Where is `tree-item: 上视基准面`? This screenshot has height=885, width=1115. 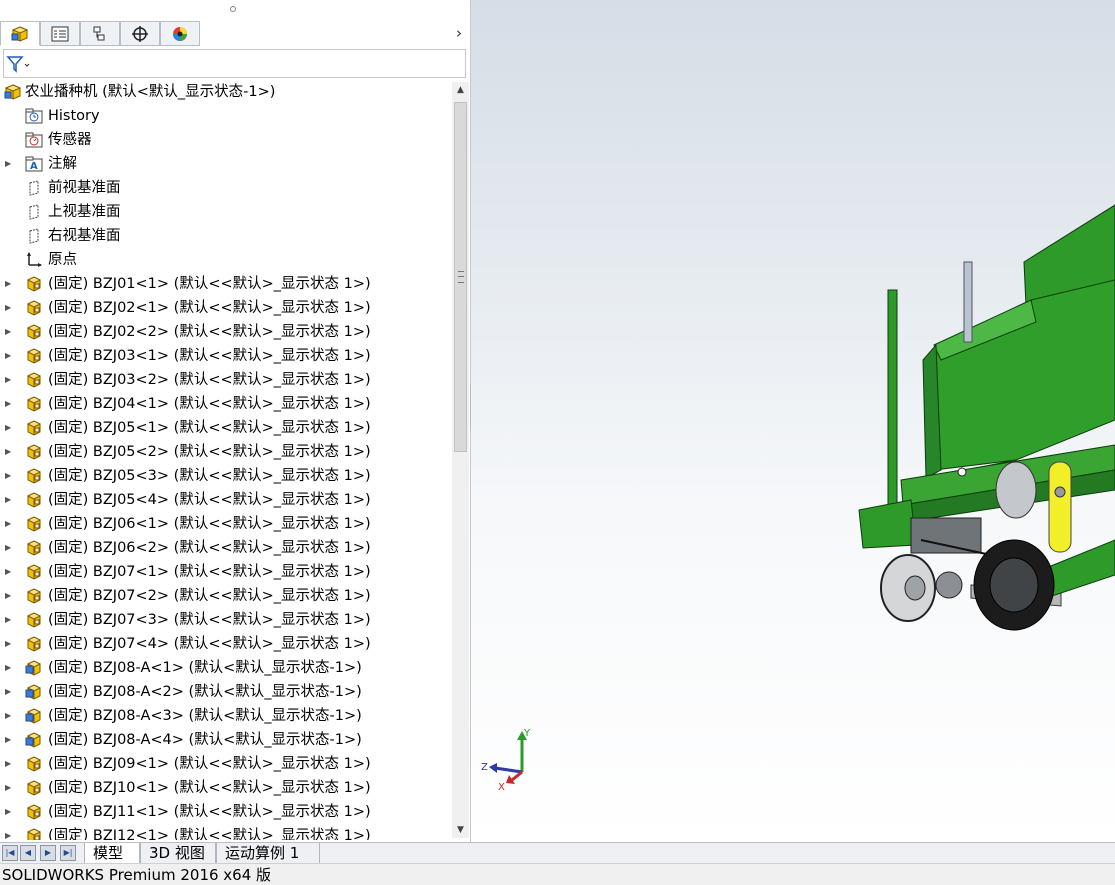
tree-item: 上视基准面 is located at coordinates (226, 212).